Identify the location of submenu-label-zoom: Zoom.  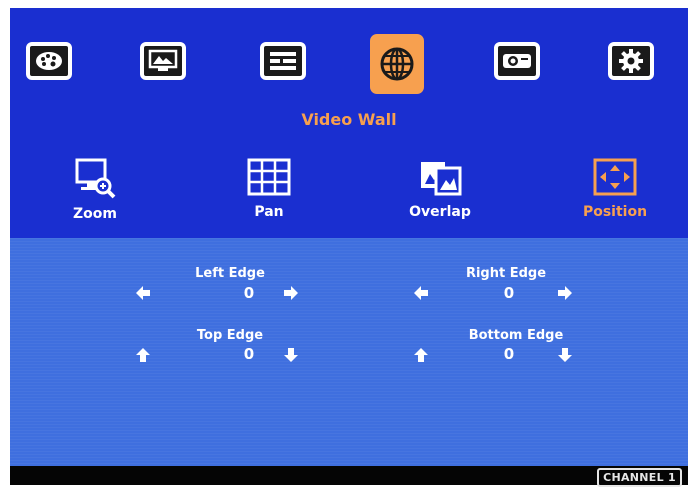
(95, 214).